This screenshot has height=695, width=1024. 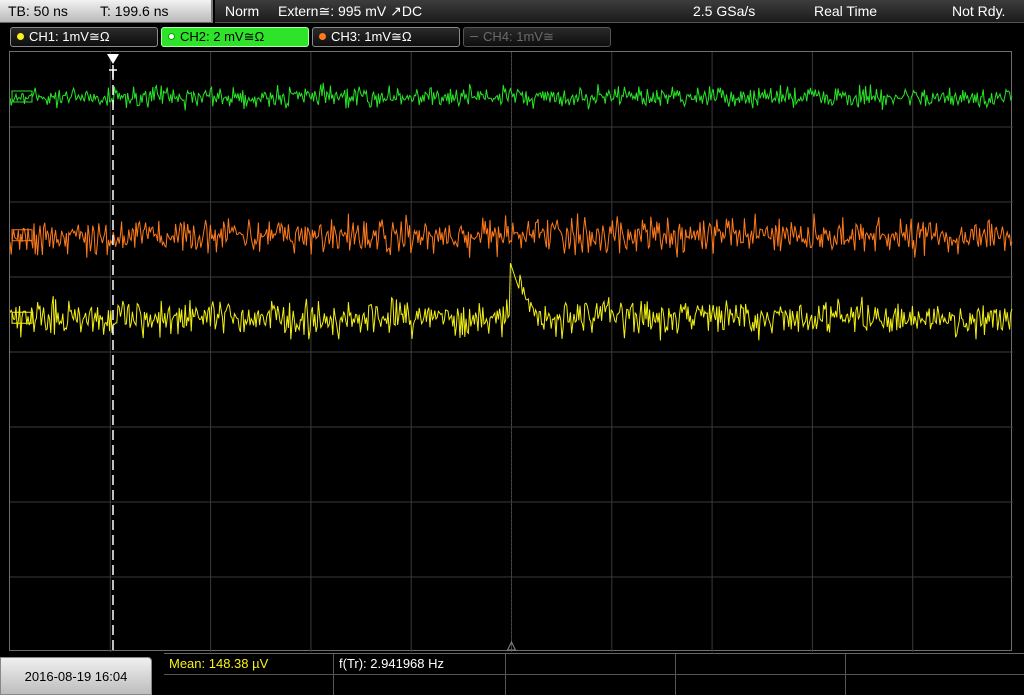 What do you see at coordinates (242, 11) in the screenshot?
I see `trigger-mode: Norm` at bounding box center [242, 11].